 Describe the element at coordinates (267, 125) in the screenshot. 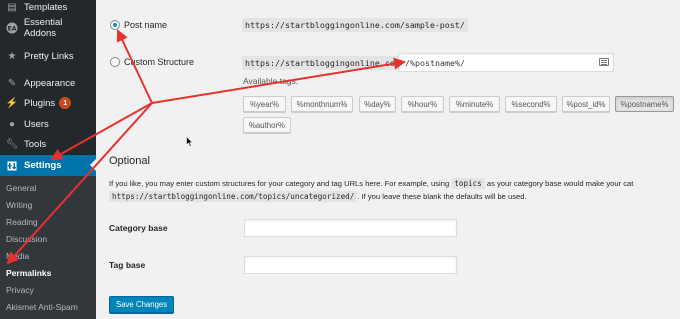

I see `tag-button-author: %author%` at that location.